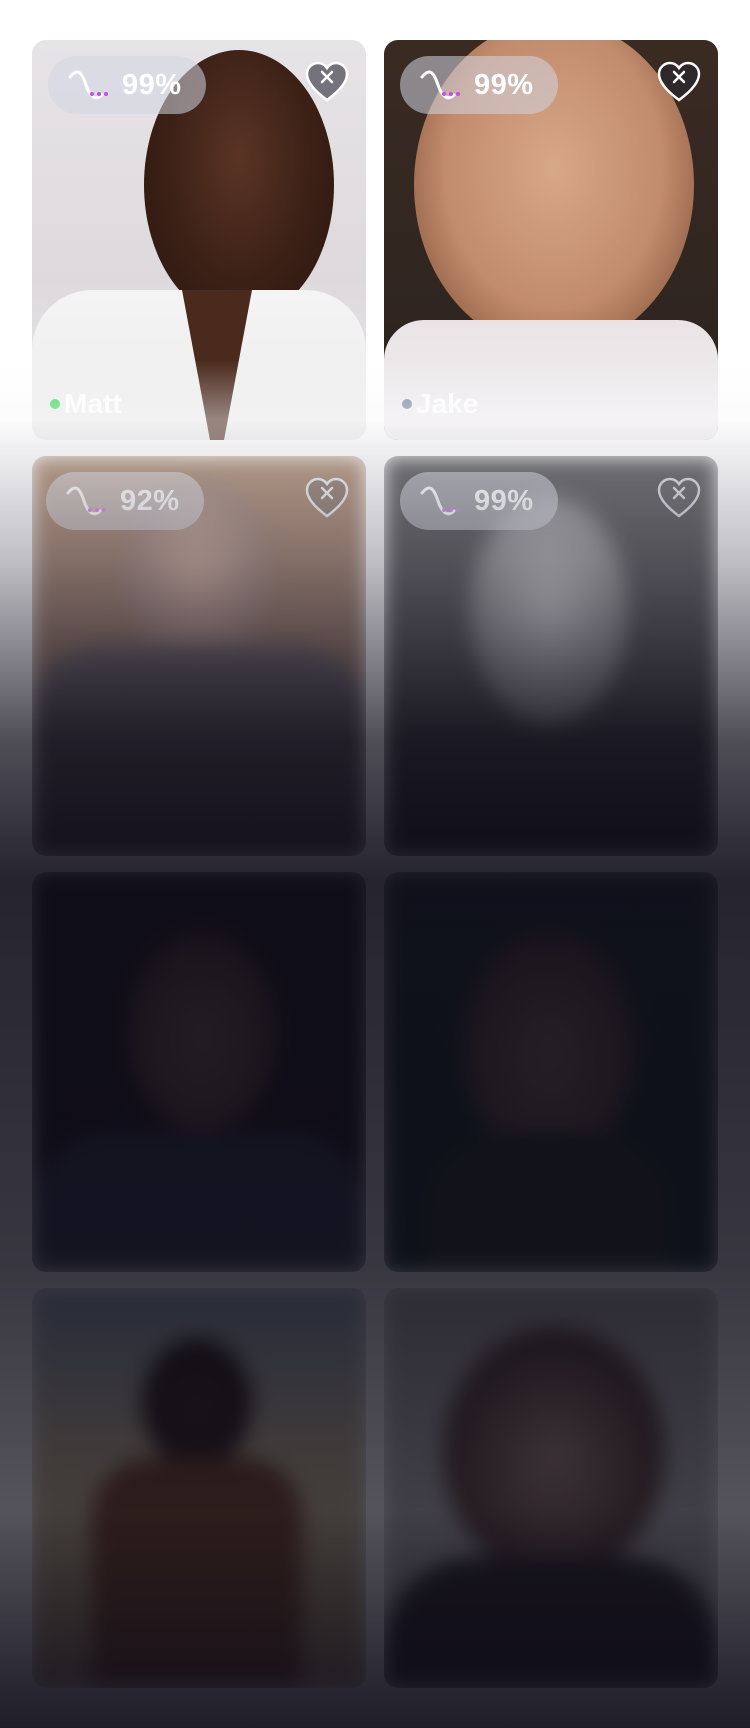 The height and width of the screenshot is (1728, 750). What do you see at coordinates (551, 240) in the screenshot?
I see `profile-card: 99% Jake` at bounding box center [551, 240].